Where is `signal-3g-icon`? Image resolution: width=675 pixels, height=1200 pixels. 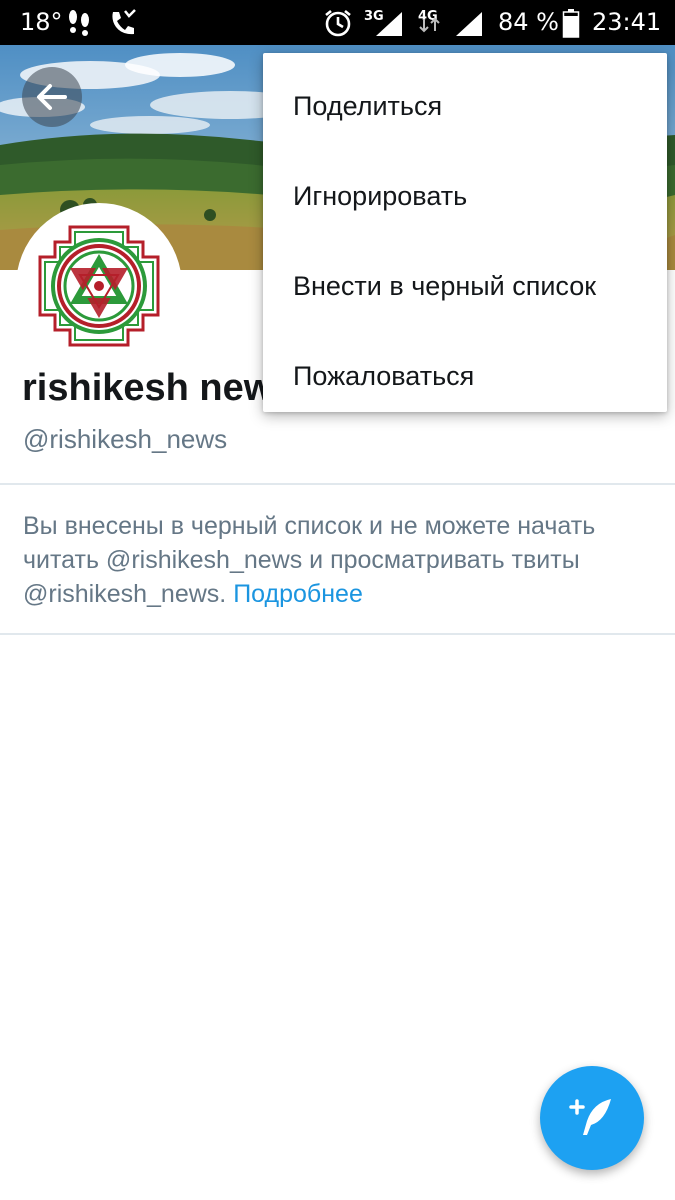
signal-3g-icon is located at coordinates (388, 22).